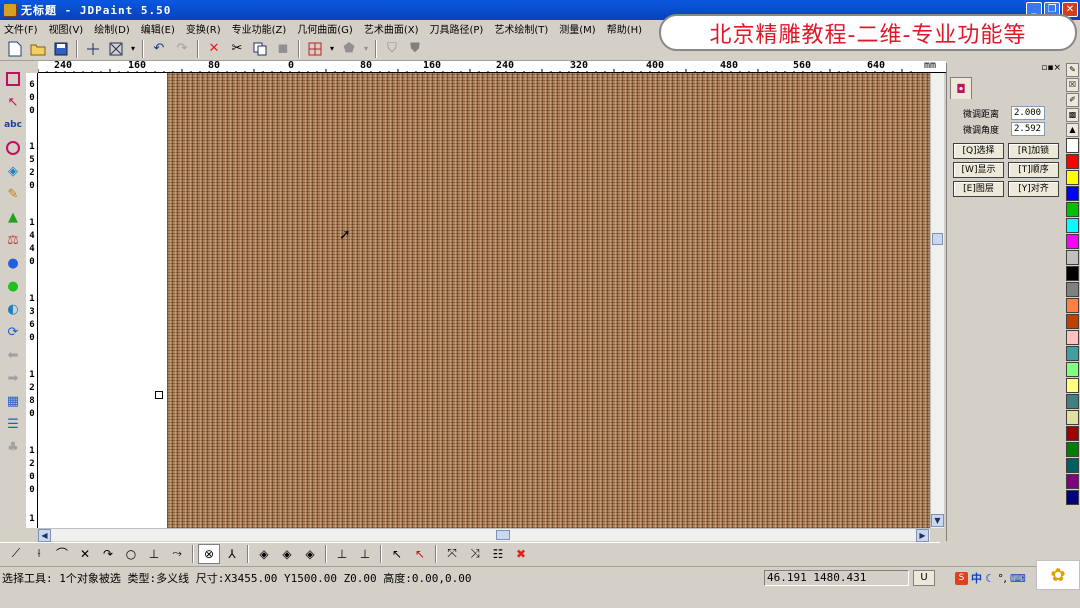 The height and width of the screenshot is (608, 1080). What do you see at coordinates (13, 79) in the screenshot?
I see `select-tool-icon` at bounding box center [13, 79].